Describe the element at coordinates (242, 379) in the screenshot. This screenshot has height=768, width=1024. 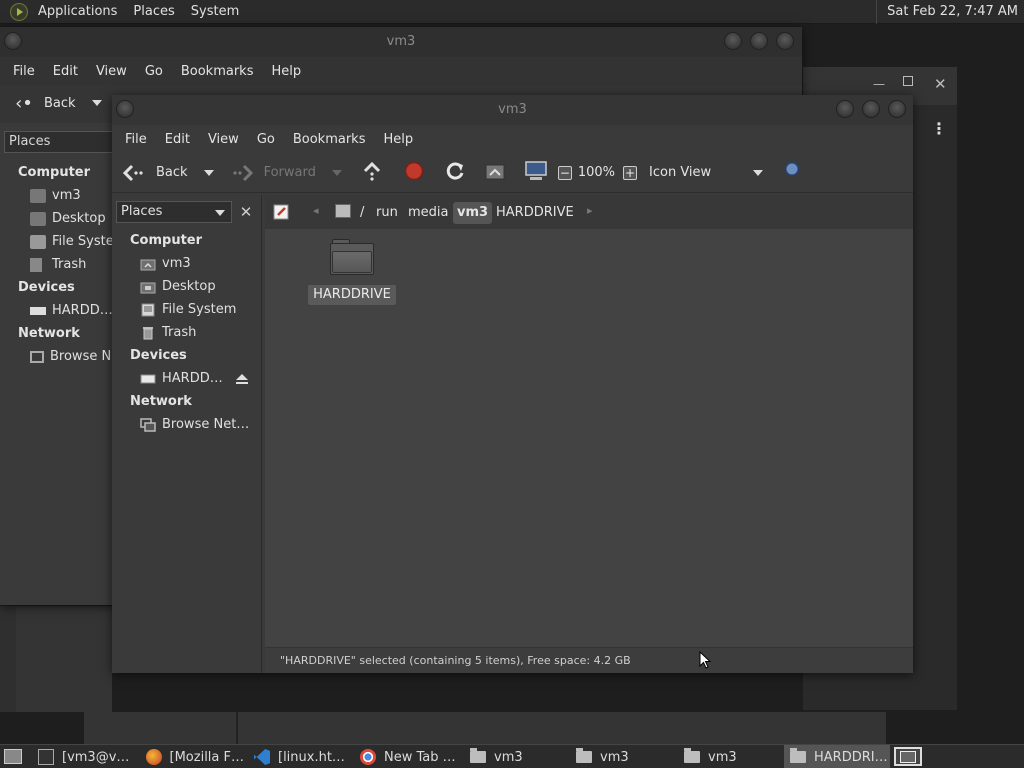
I see `eject-icon` at that location.